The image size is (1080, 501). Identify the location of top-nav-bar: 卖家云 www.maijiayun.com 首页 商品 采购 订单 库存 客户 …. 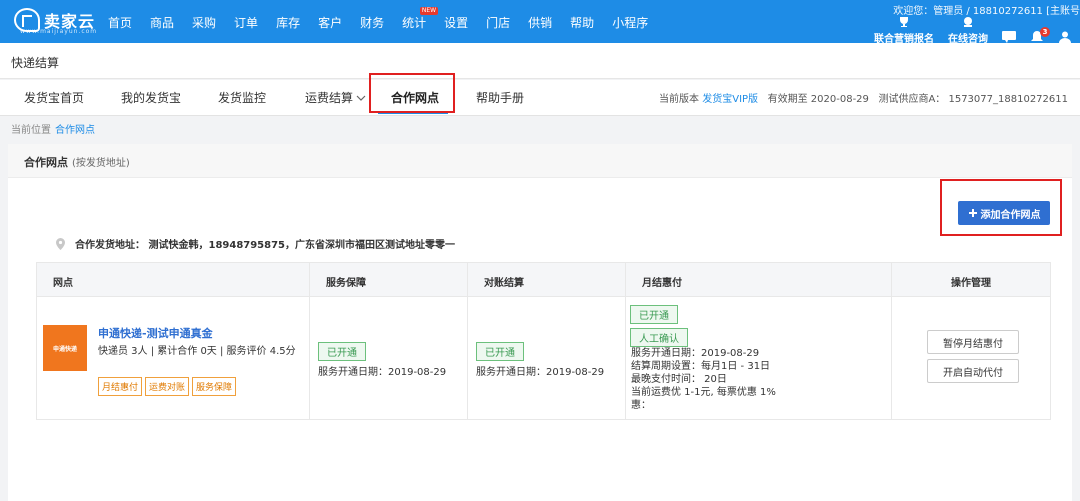
(540, 22).